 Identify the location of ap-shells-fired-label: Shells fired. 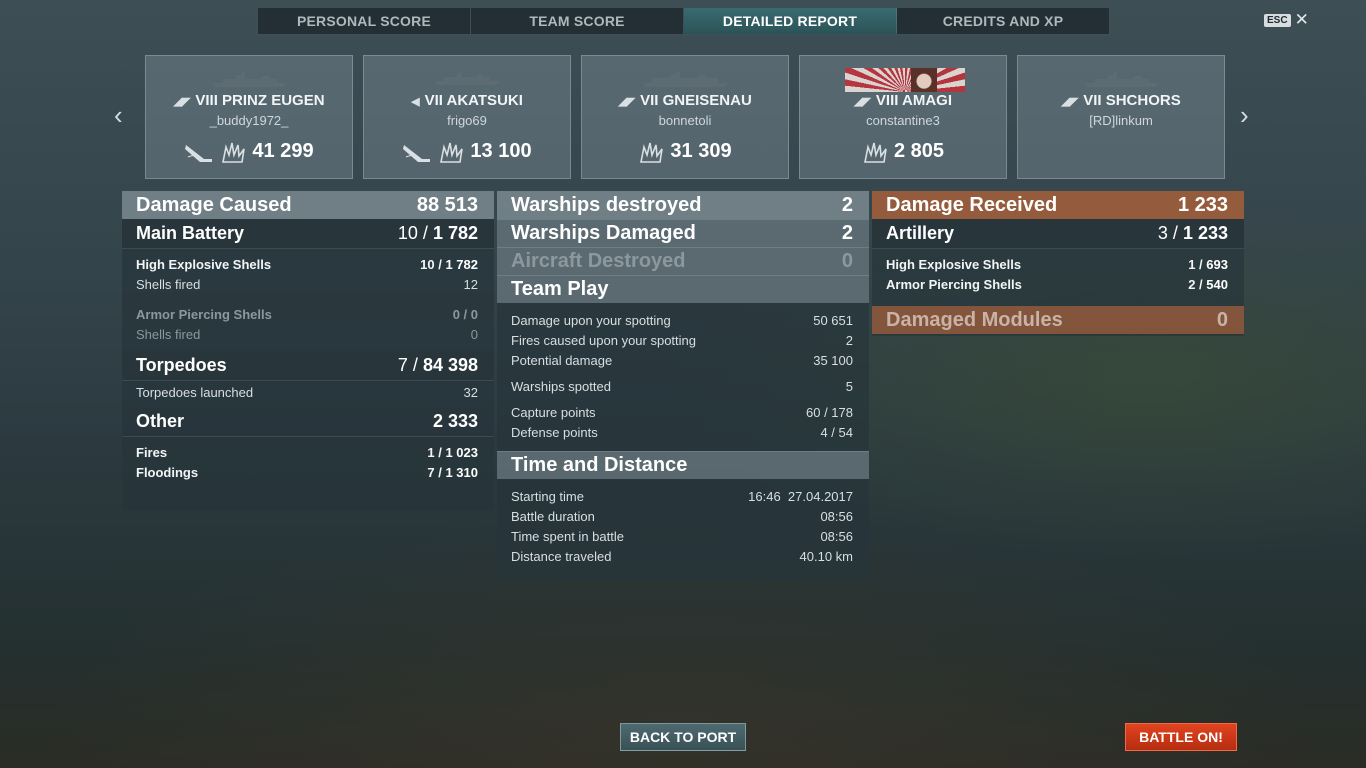
(168, 334).